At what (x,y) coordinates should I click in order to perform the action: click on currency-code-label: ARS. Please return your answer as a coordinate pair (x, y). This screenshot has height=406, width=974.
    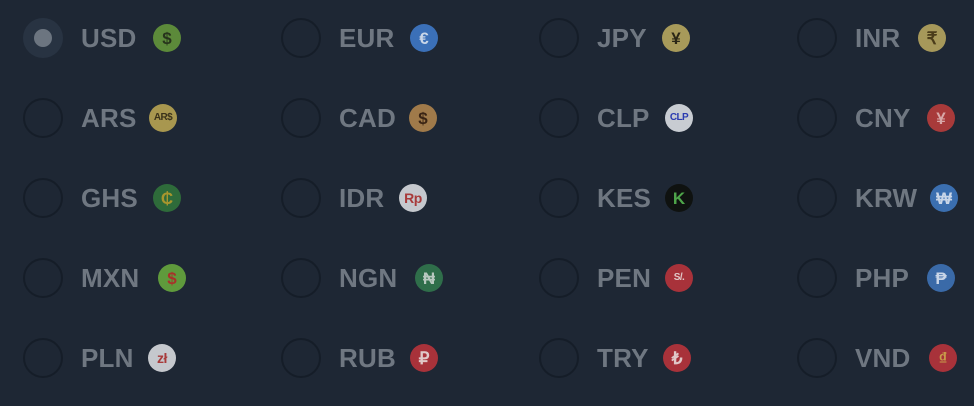
    Looking at the image, I should click on (109, 118).